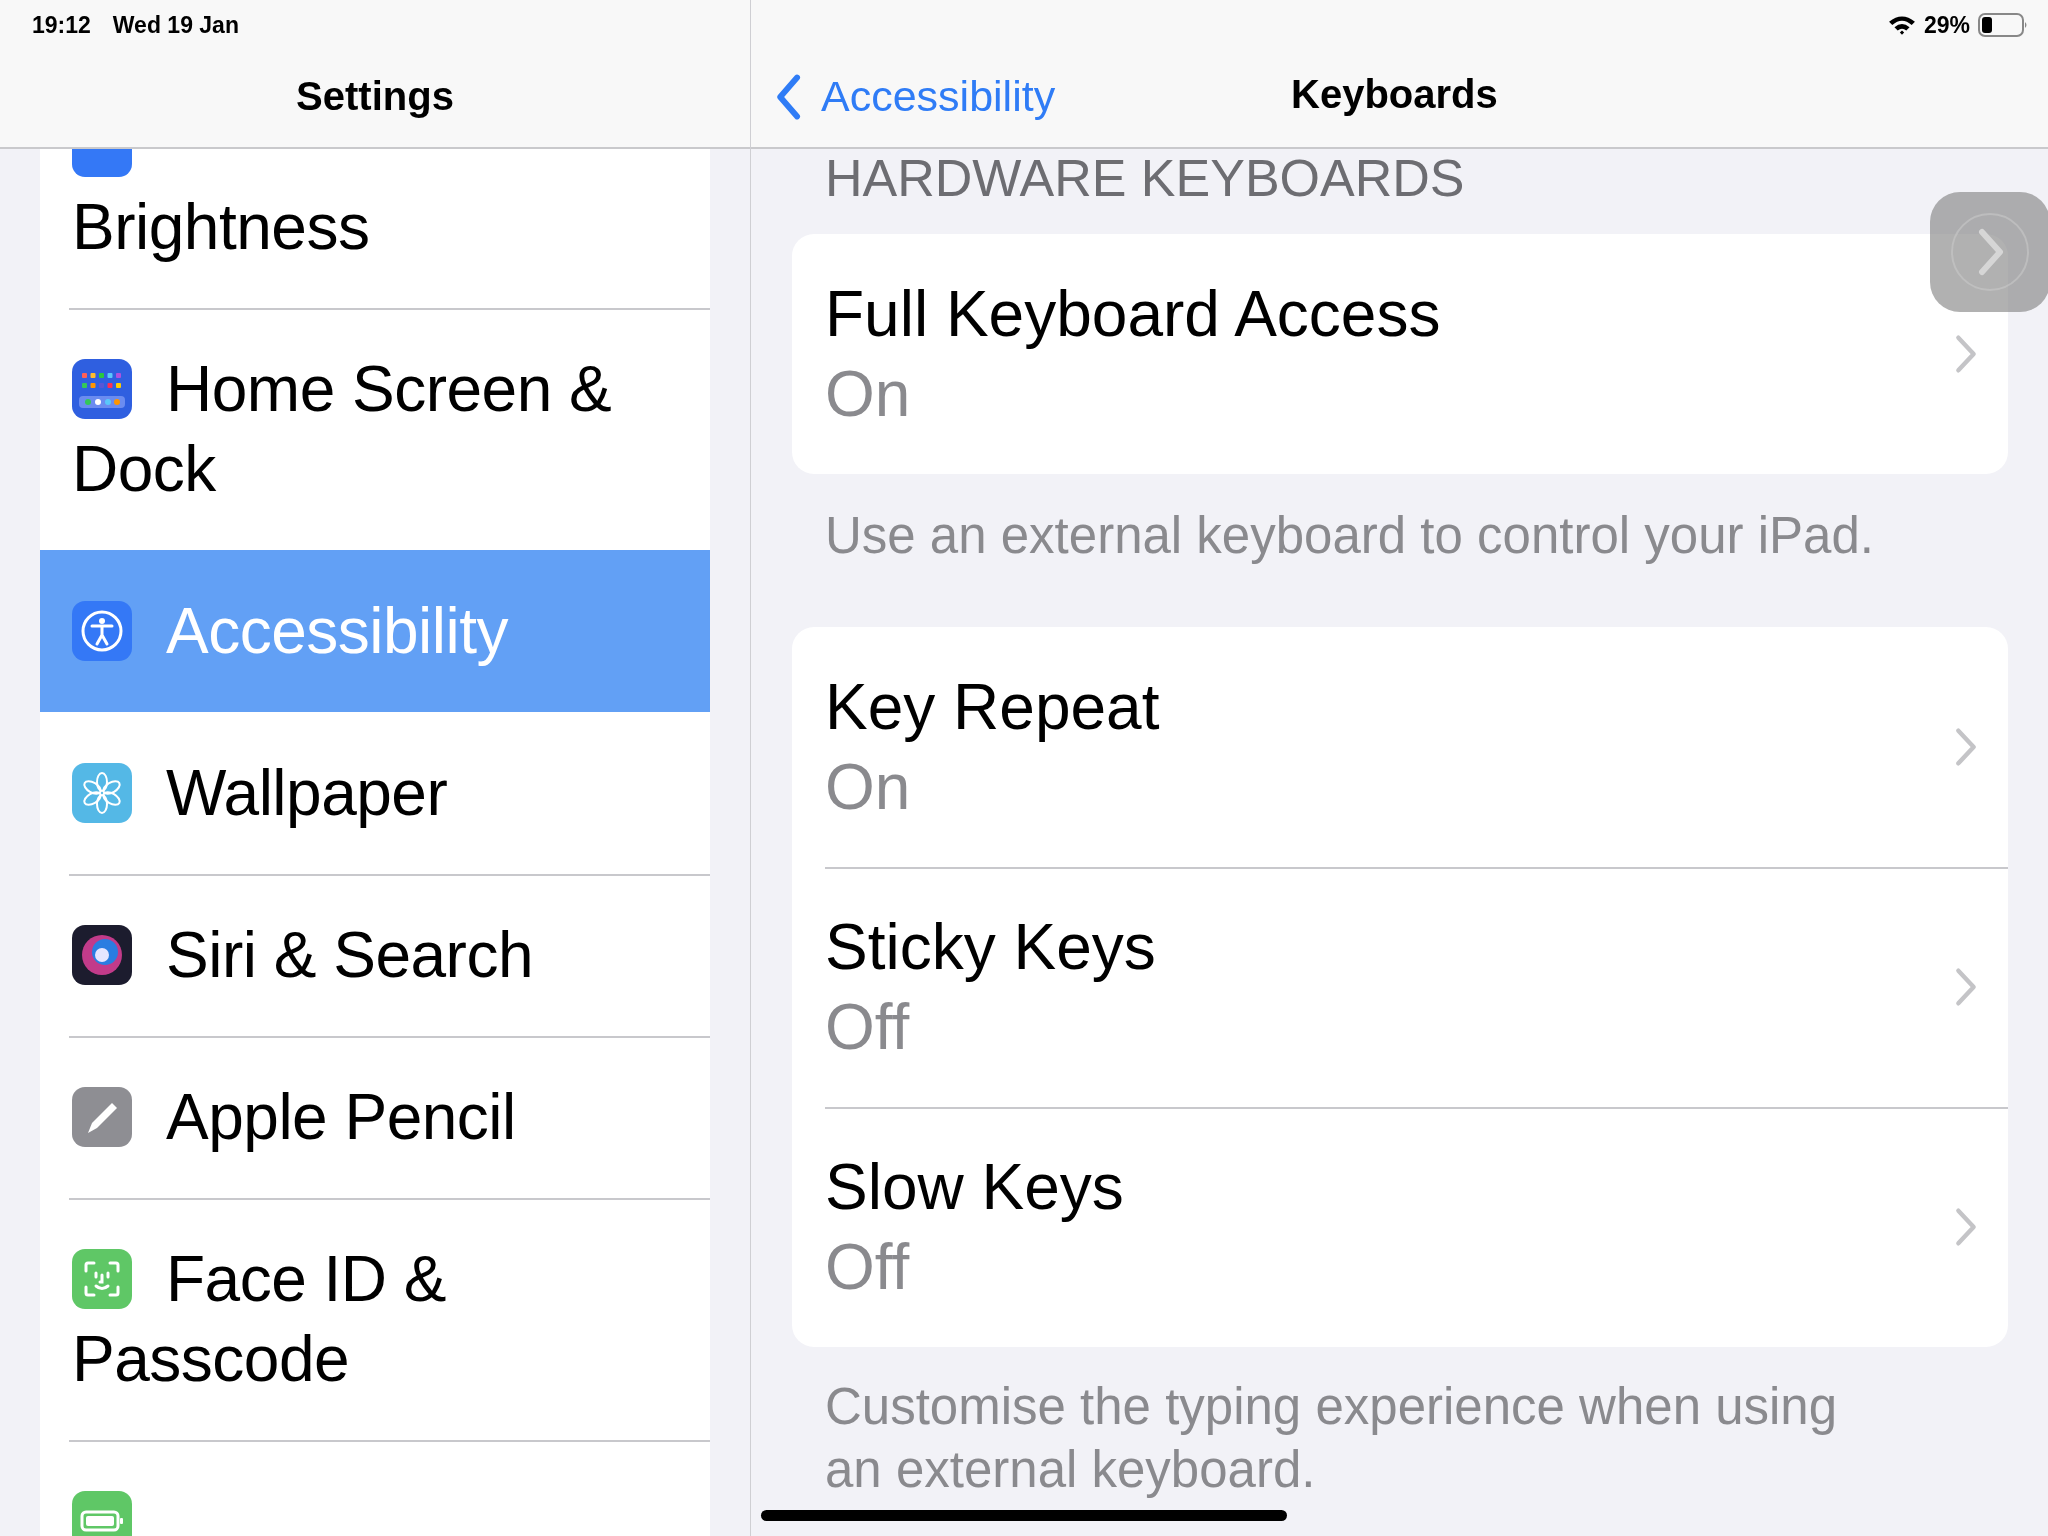  What do you see at coordinates (2003, 25) in the screenshot?
I see `battery-icon` at bounding box center [2003, 25].